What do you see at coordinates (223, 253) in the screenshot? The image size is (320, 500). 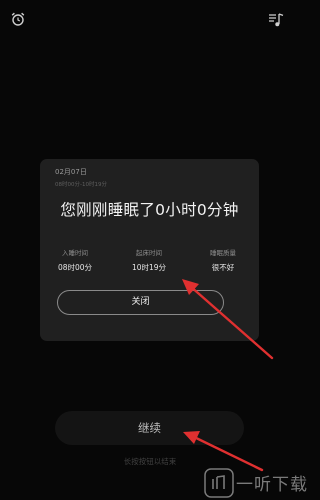 I see `stat-label: 睡眠质量` at bounding box center [223, 253].